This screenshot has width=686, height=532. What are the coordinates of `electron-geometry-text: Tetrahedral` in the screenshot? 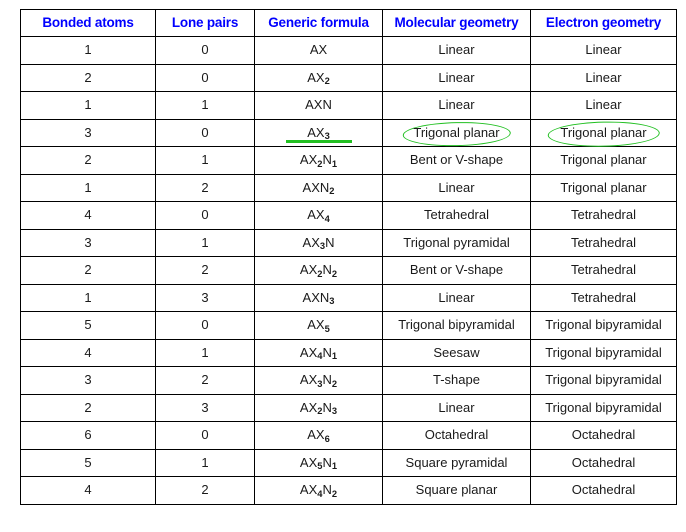 It's located at (603, 242).